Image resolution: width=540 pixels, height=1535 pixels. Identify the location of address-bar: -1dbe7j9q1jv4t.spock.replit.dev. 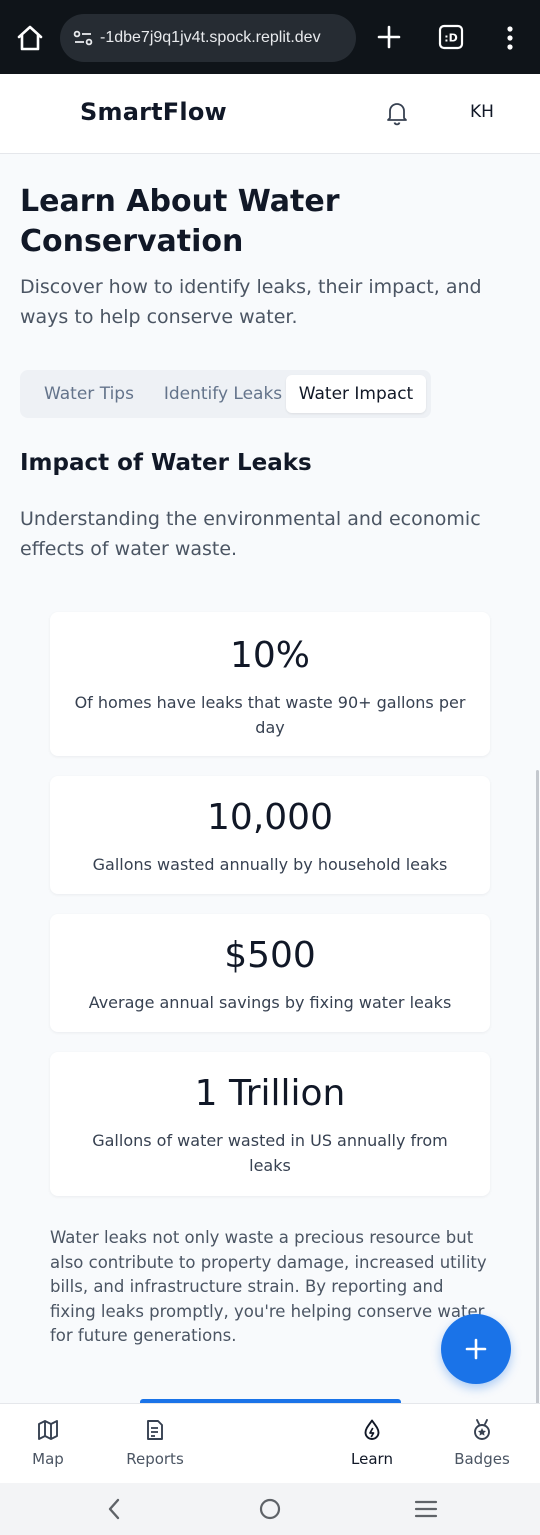
(208, 38).